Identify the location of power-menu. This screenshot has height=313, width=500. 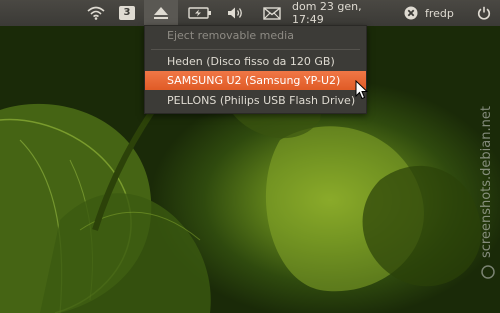
(484, 13).